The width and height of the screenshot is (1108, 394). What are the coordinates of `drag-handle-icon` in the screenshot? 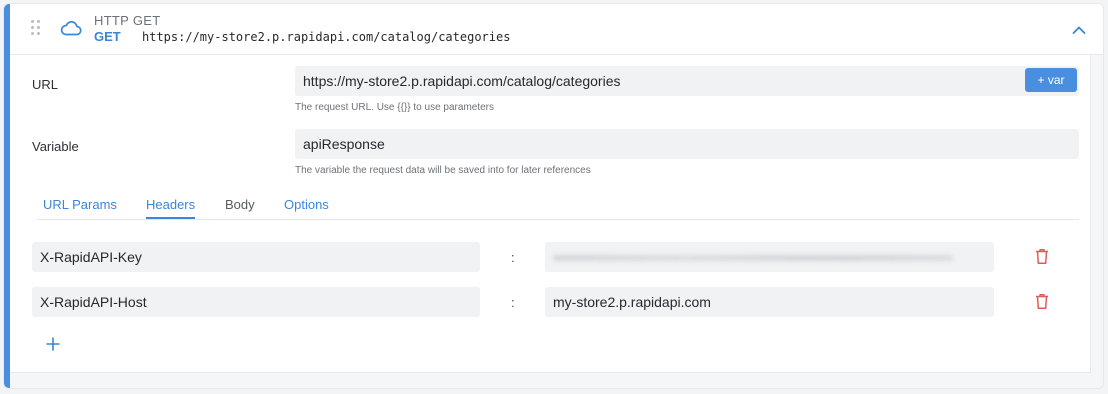 It's located at (37, 29).